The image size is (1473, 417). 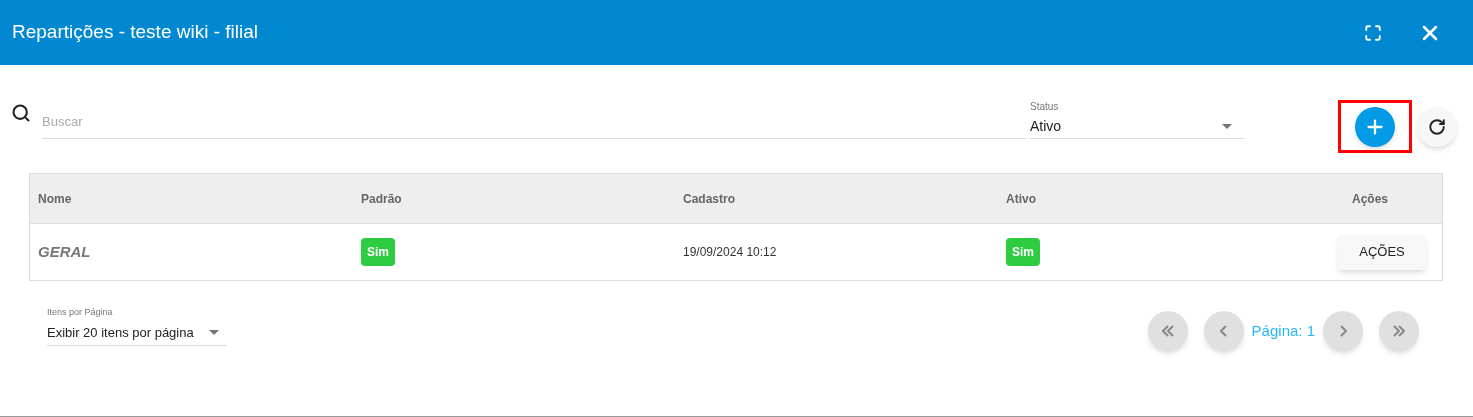 What do you see at coordinates (1021, 199) in the screenshot?
I see `column-header: Ativo` at bounding box center [1021, 199].